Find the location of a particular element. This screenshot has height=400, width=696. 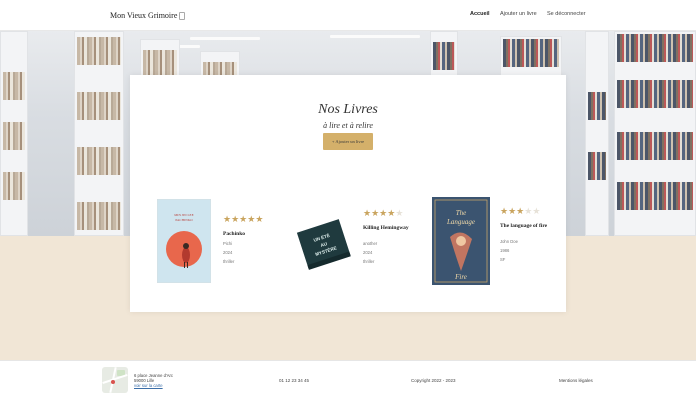

logo-text: Mon Vieux Grimoire is located at coordinates (144, 15).